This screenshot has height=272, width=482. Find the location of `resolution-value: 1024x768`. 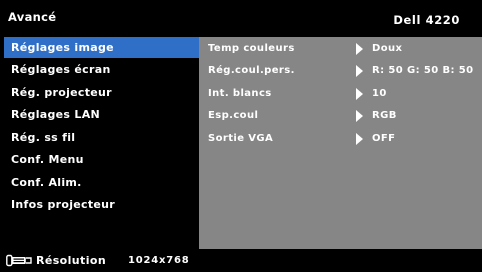

resolution-value: 1024x768 is located at coordinates (159, 260).